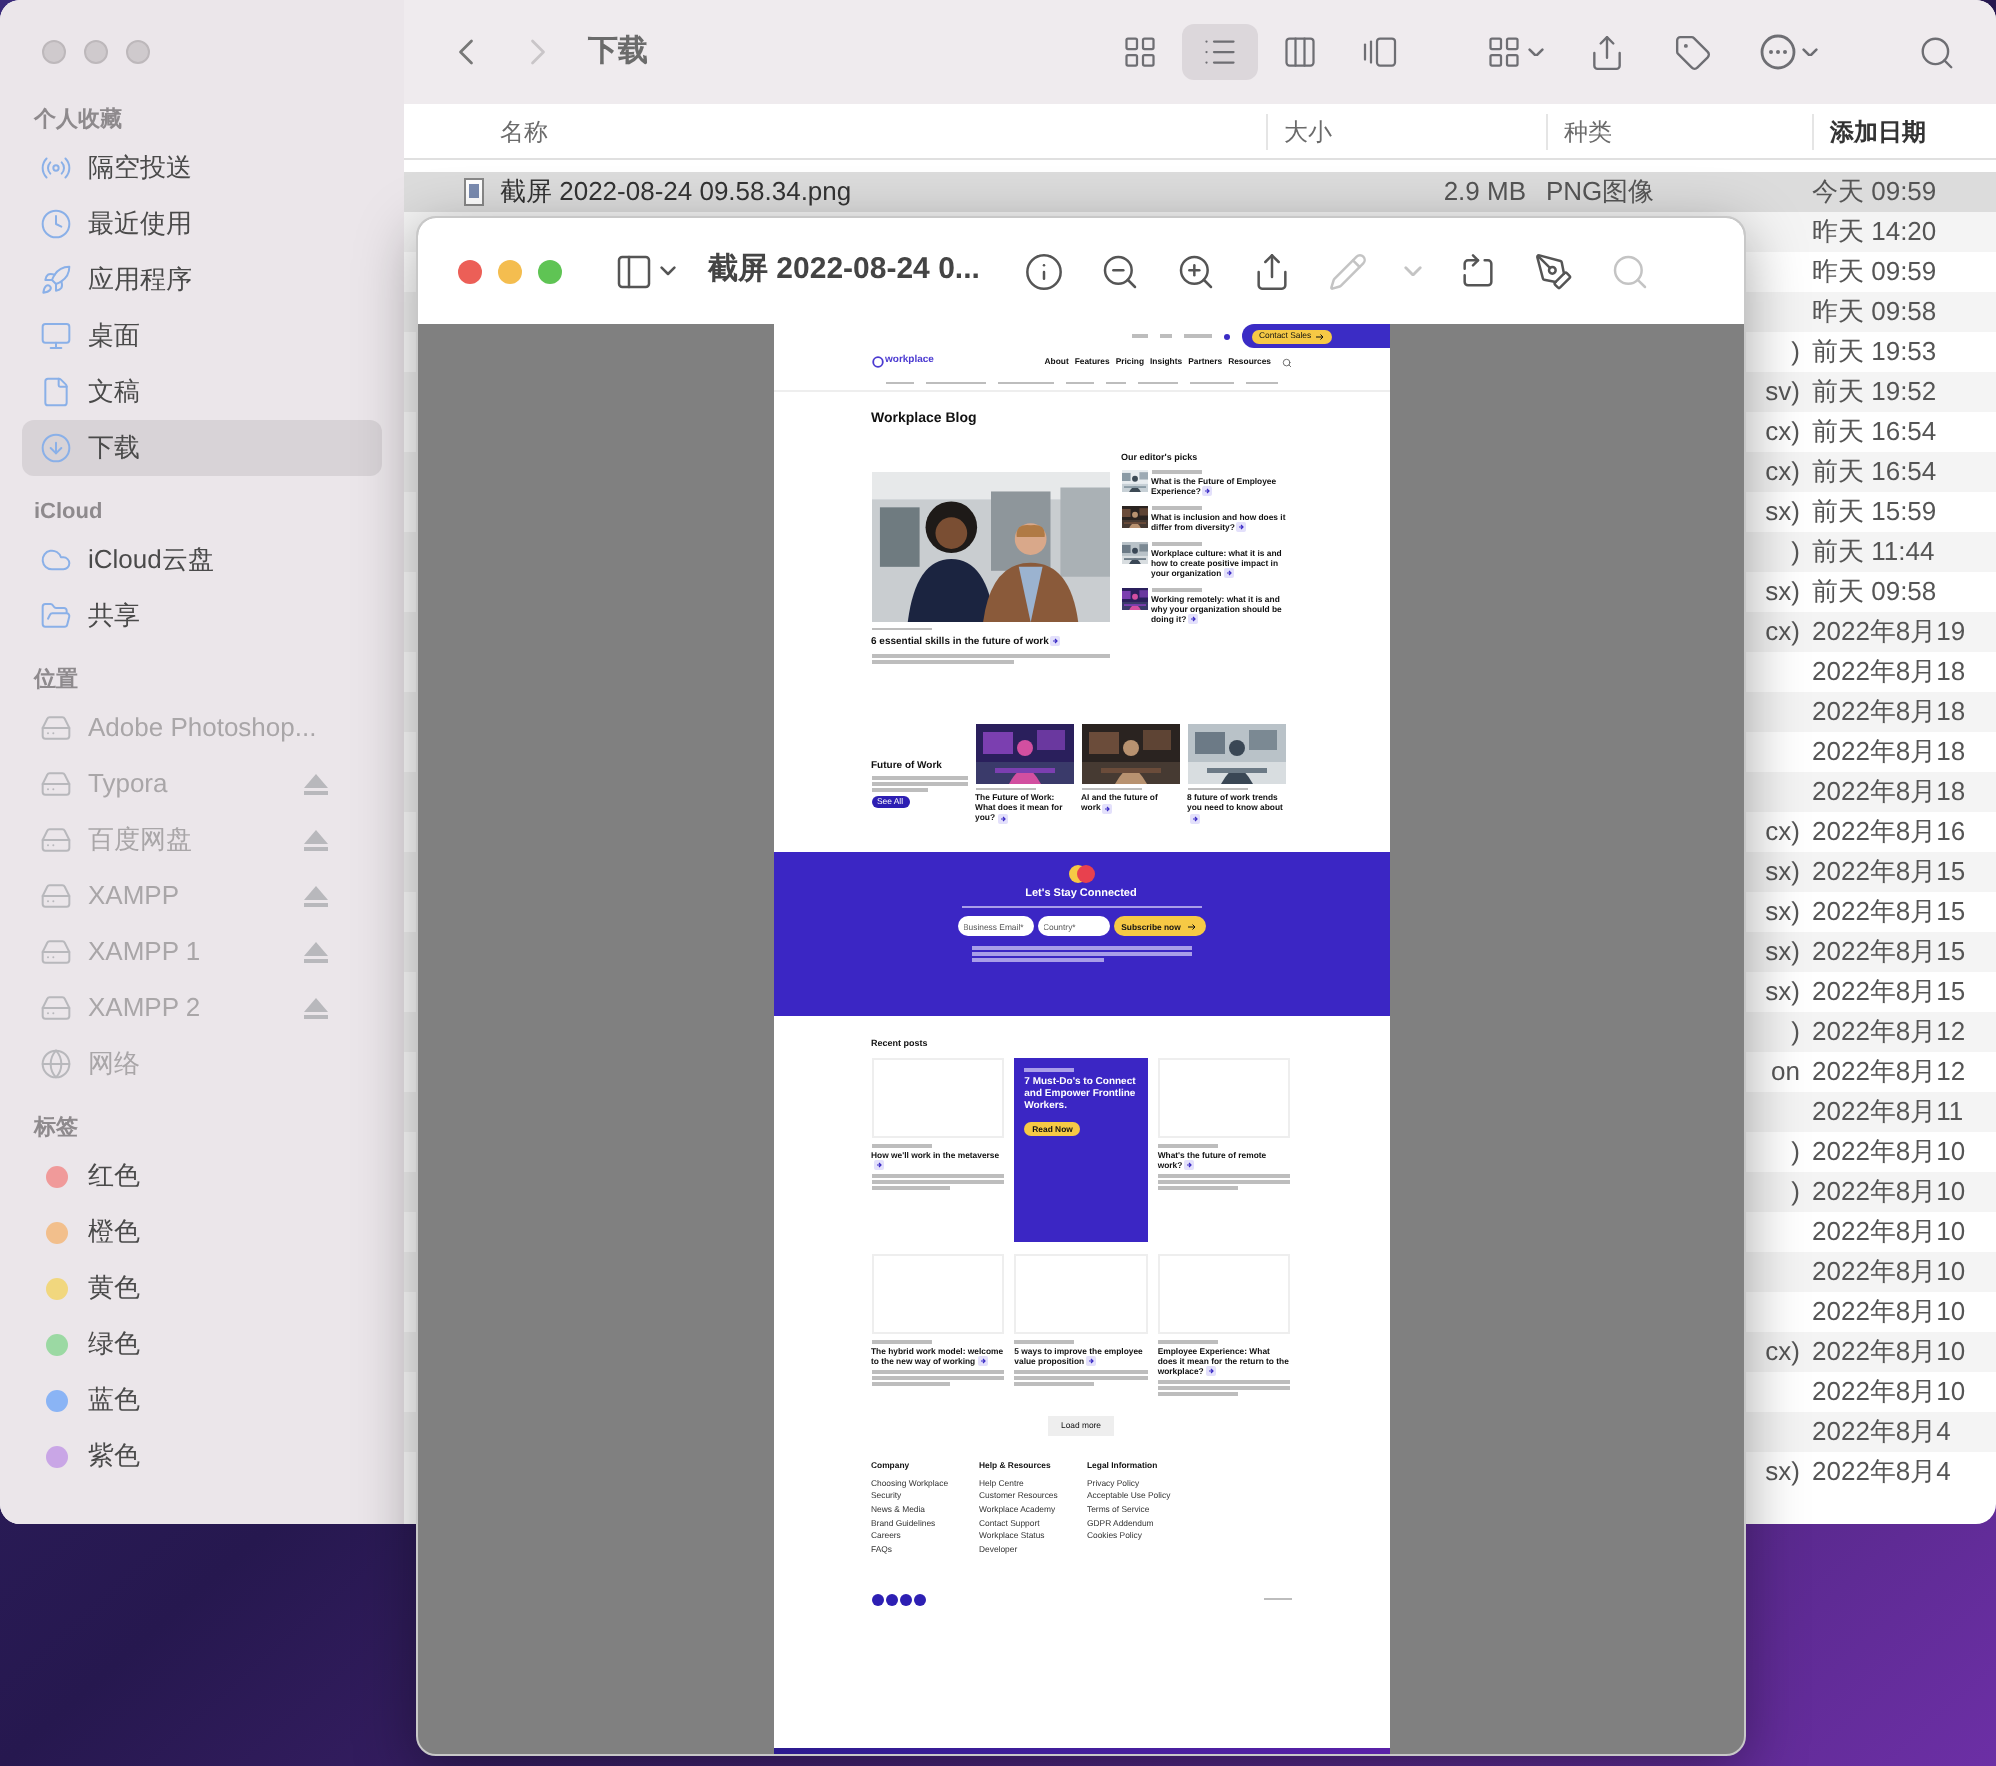 This screenshot has height=1766, width=1996. Describe the element at coordinates (202, 336) in the screenshot. I see `sidebar-item: 桌面` at that location.